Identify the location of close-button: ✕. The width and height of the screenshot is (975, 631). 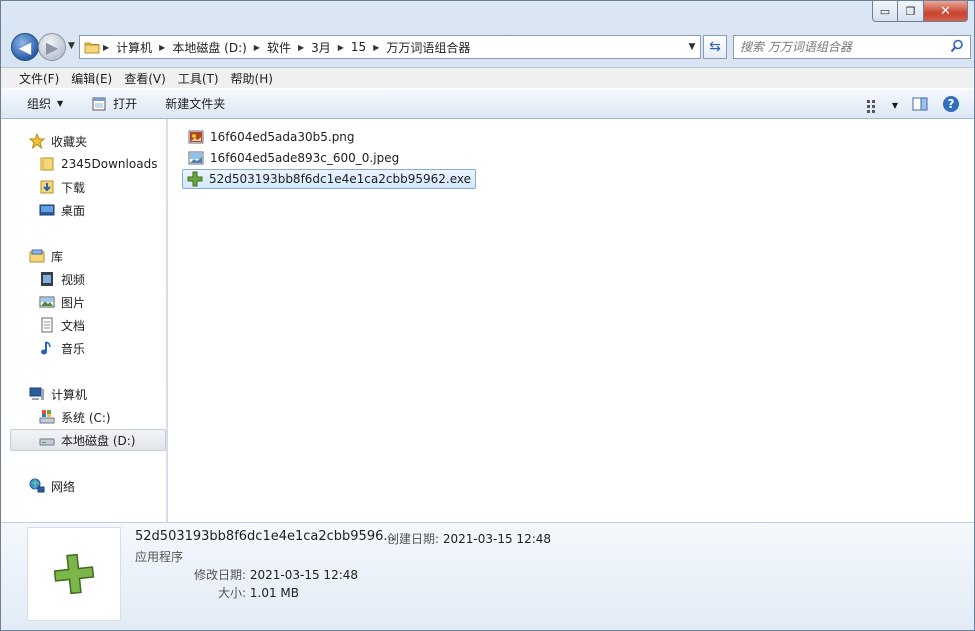
(946, 11).